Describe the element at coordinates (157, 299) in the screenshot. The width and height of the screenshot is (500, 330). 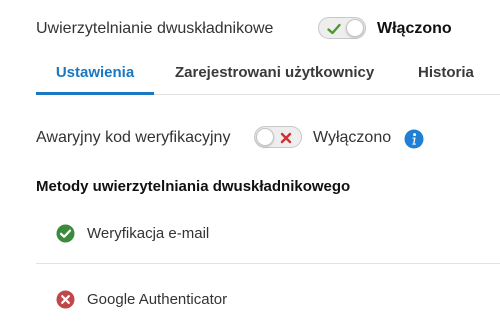
I see `method-label: Google Authenticator` at that location.